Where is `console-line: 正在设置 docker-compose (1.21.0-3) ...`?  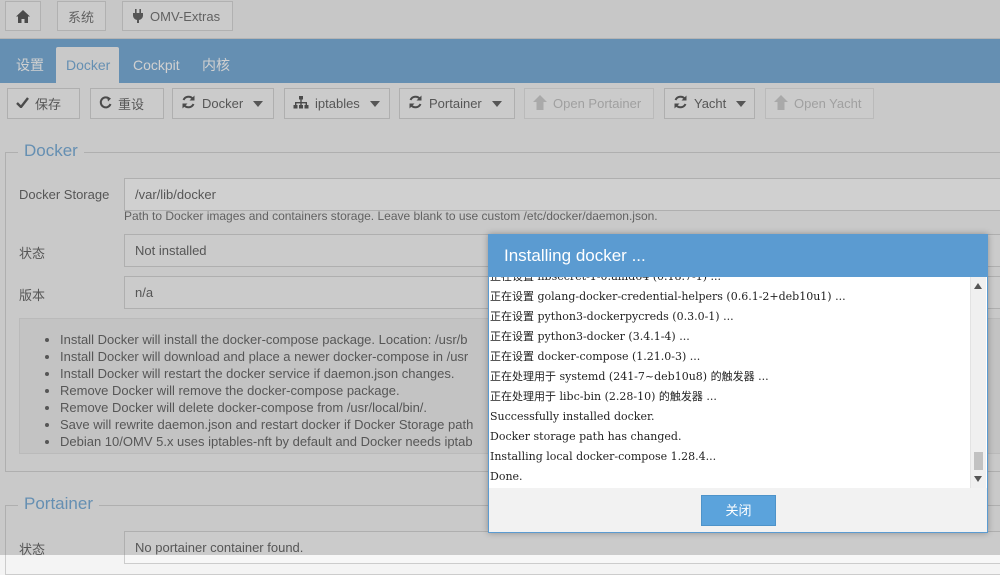
console-line: 正在设置 docker-compose (1.21.0-3) ... is located at coordinates (595, 356).